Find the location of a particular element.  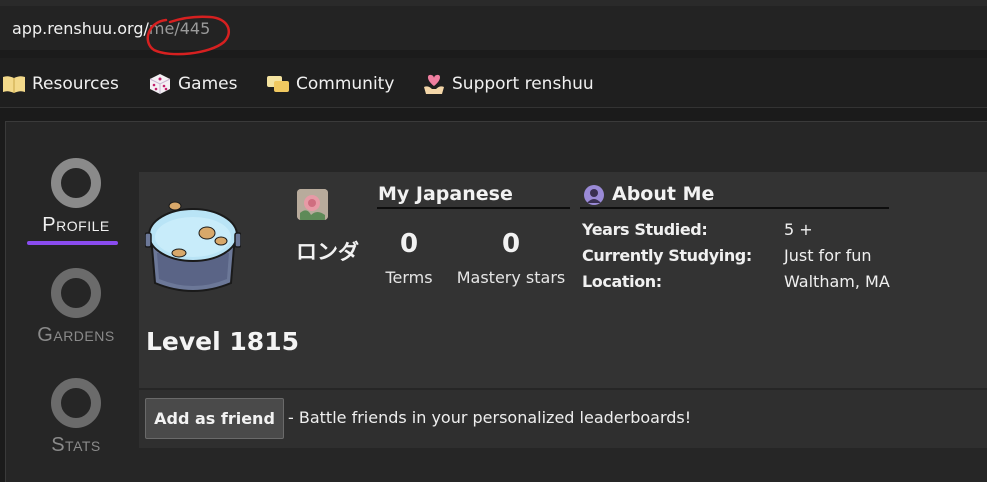

about-me-title: About Me is located at coordinates (663, 194).